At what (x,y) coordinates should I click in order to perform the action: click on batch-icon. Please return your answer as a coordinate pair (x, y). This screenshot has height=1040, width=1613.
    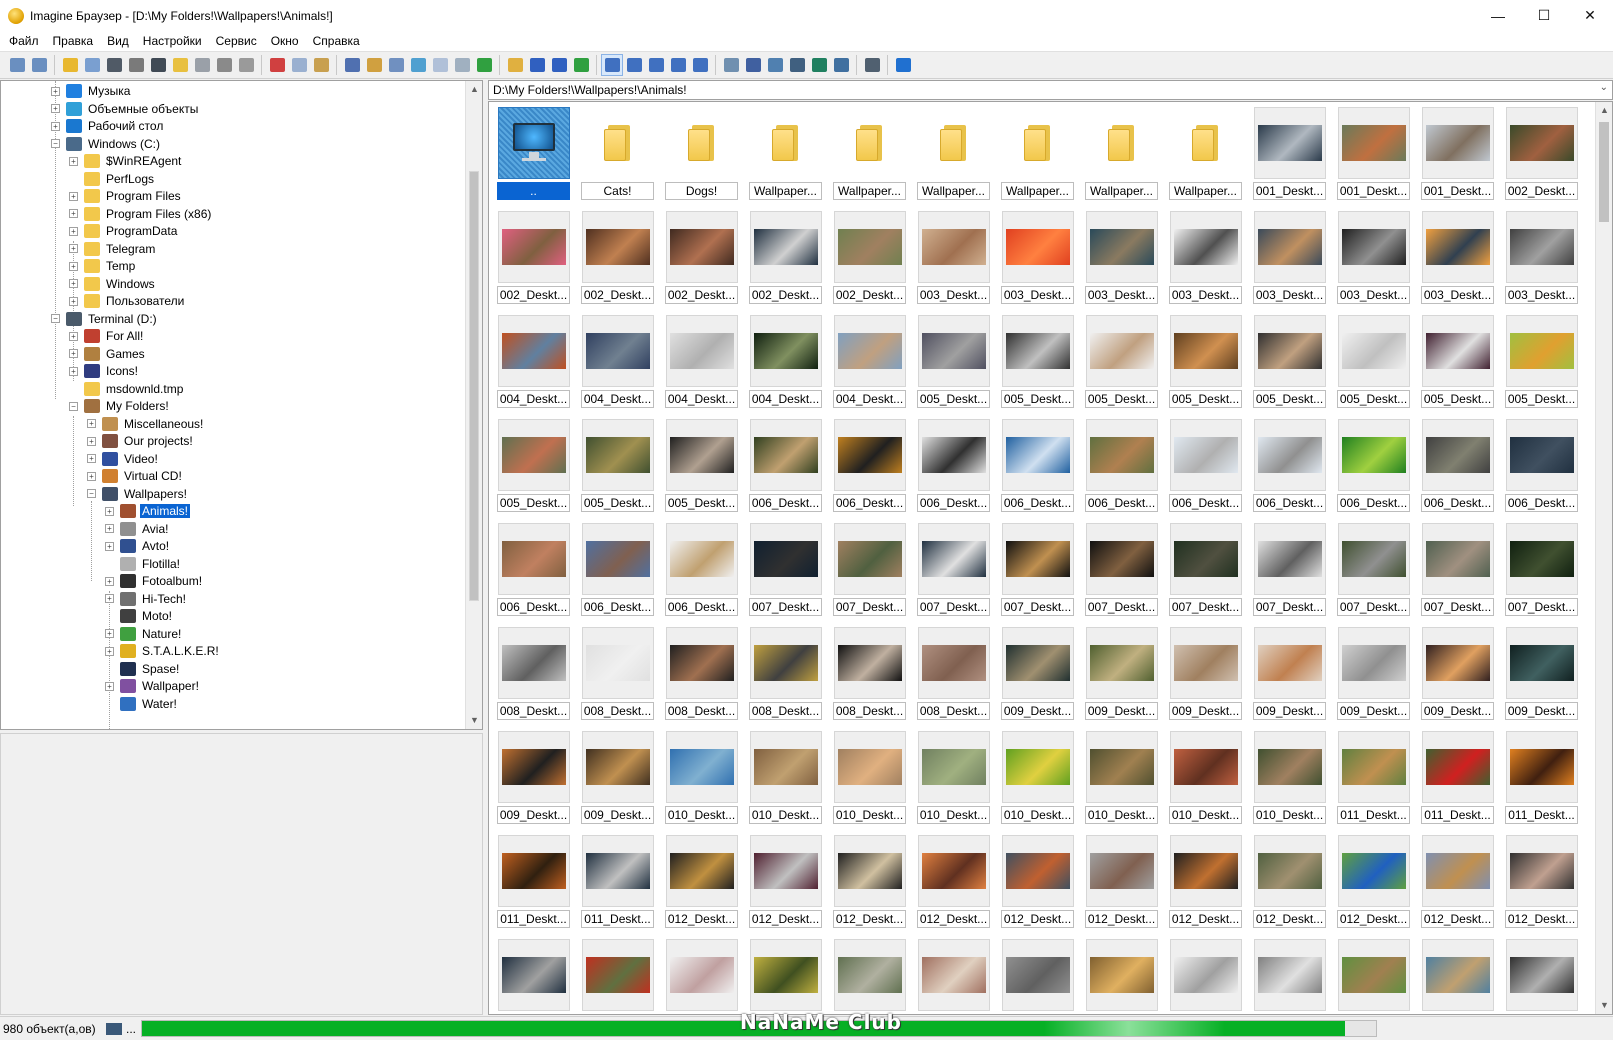
    Looking at the image, I should click on (797, 65).